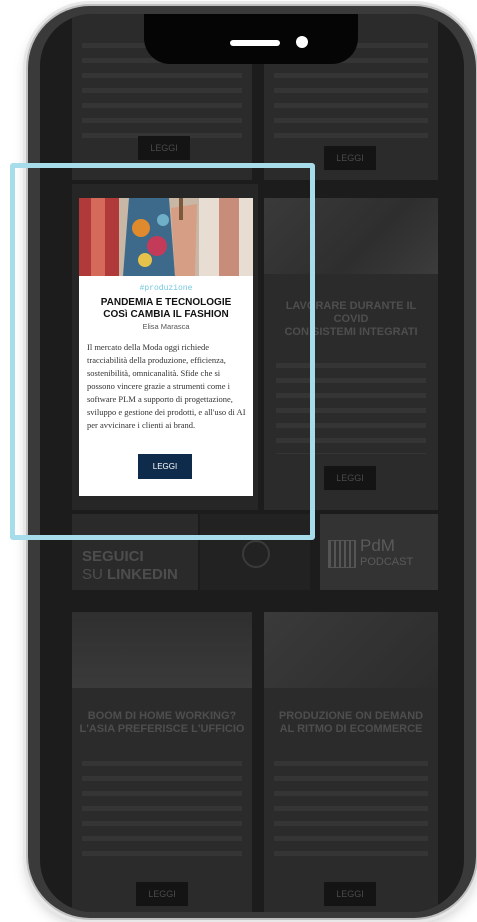 This screenshot has height=922, width=477. Describe the element at coordinates (255, 43) in the screenshot. I see `speaker-icon` at that location.